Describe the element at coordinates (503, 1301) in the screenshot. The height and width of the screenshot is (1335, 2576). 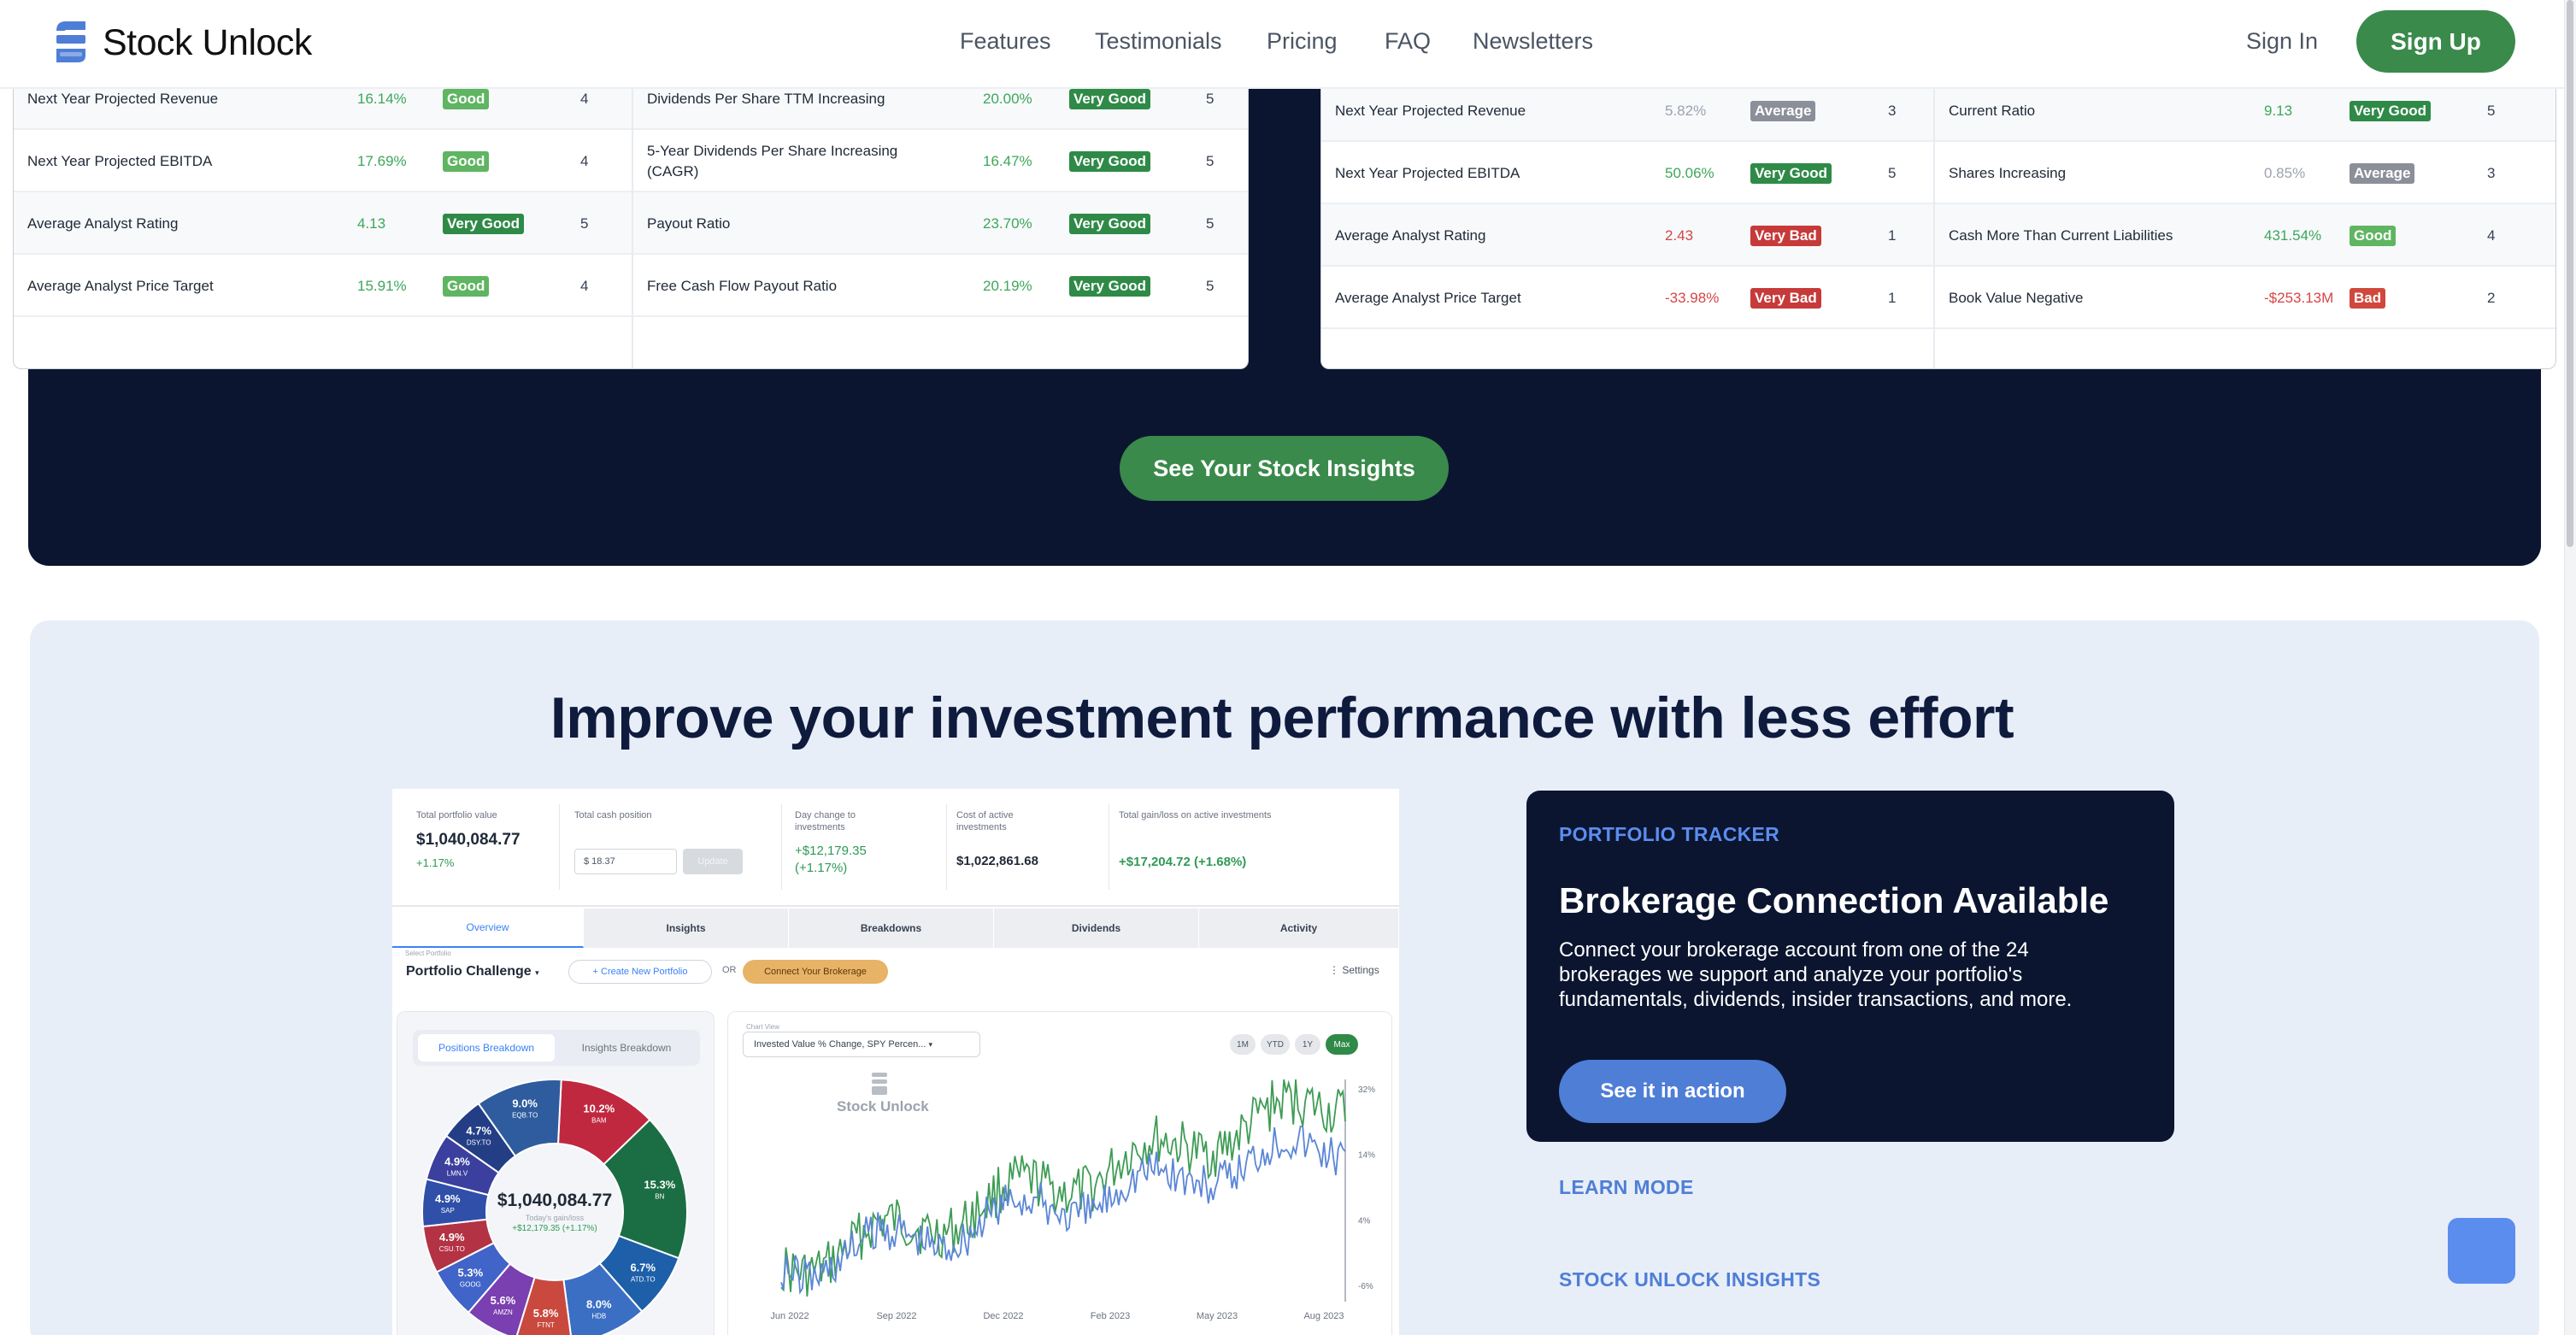
I see `slice-percent: 5.6%` at that location.